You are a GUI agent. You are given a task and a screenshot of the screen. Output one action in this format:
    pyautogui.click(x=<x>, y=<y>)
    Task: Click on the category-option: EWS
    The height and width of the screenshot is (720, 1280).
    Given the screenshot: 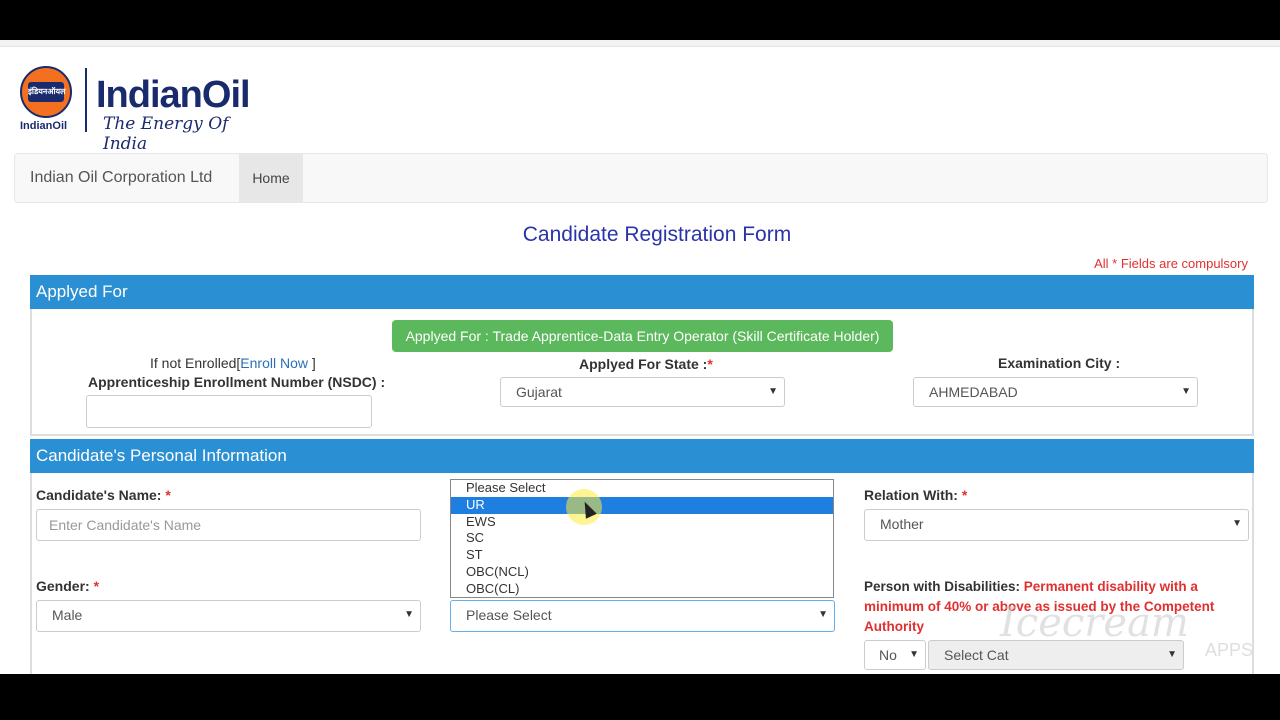 What is the action you would take?
    pyautogui.click(x=642, y=522)
    